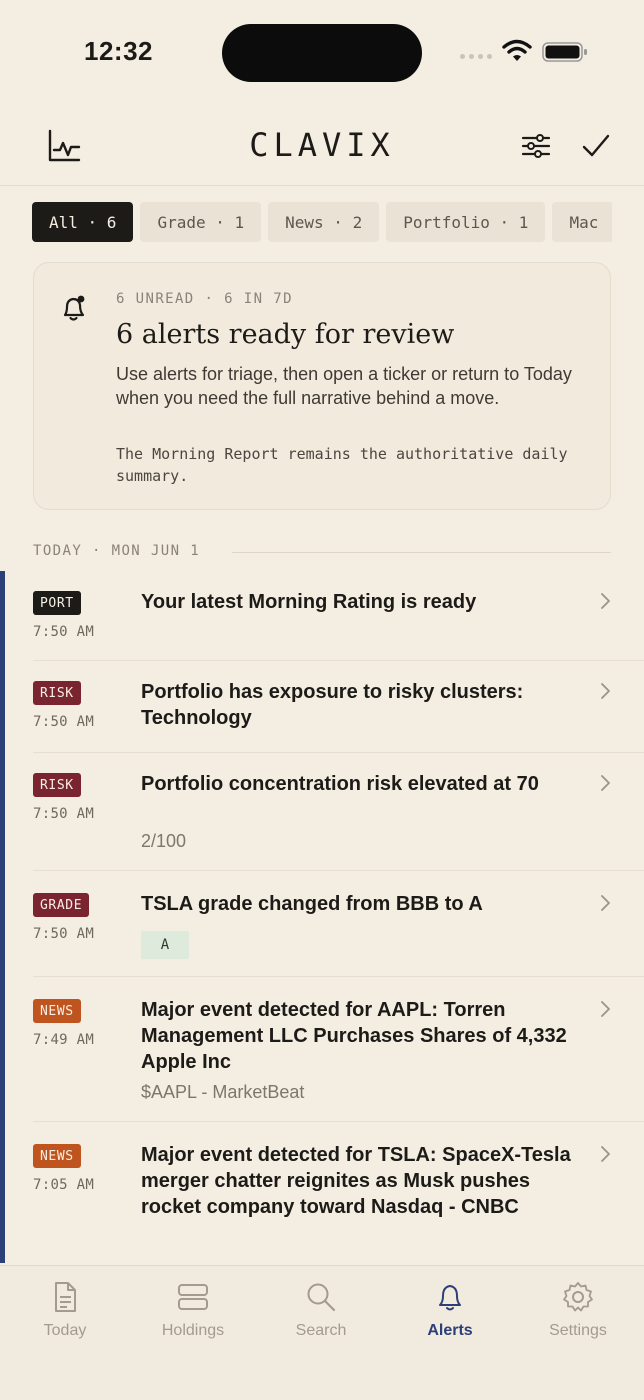  Describe the element at coordinates (321, 1297) in the screenshot. I see `search-icon` at that location.